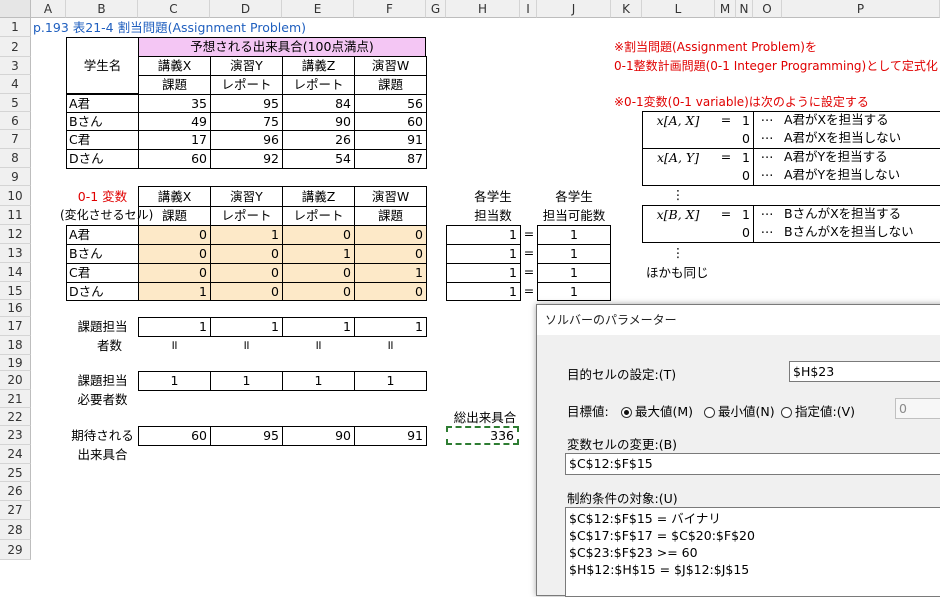 Image resolution: width=940 pixels, height=597 pixels. What do you see at coordinates (15, 103) in the screenshot?
I see `row-header-5: 5` at bounding box center [15, 103].